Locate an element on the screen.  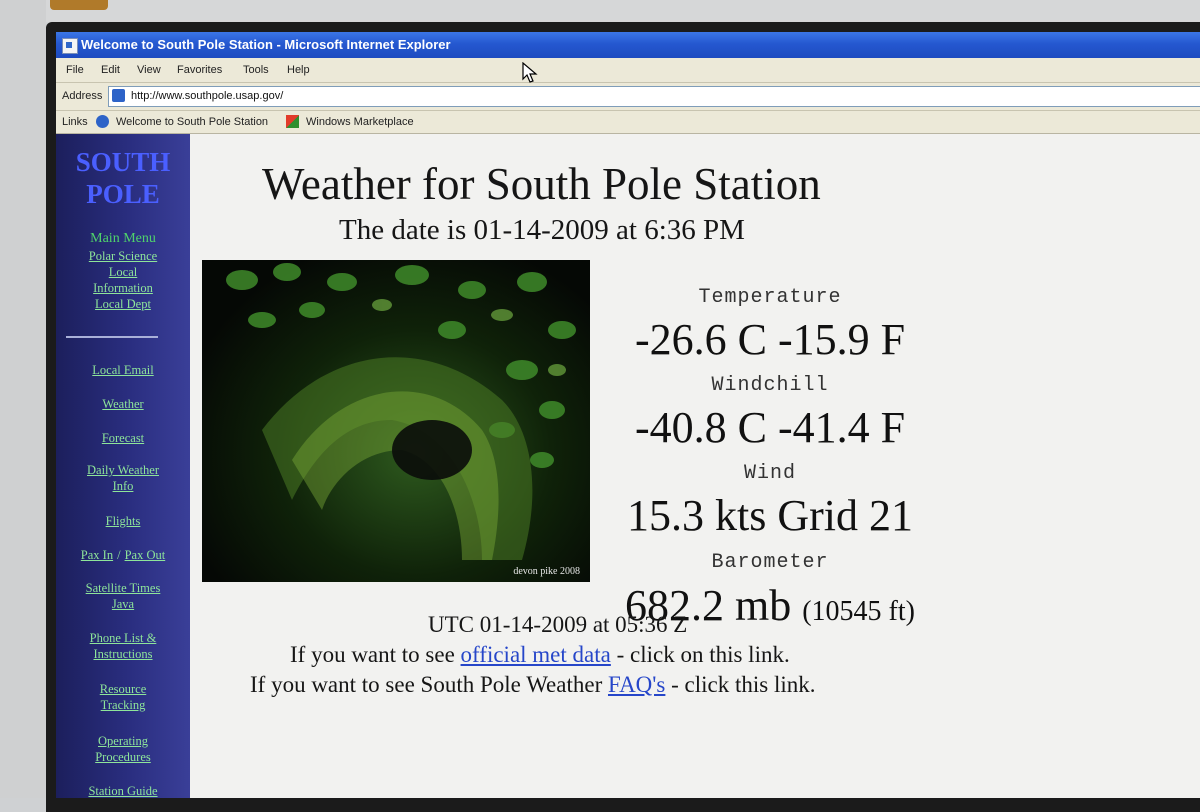
menu-edit: Edit is located at coordinates (110, 70).